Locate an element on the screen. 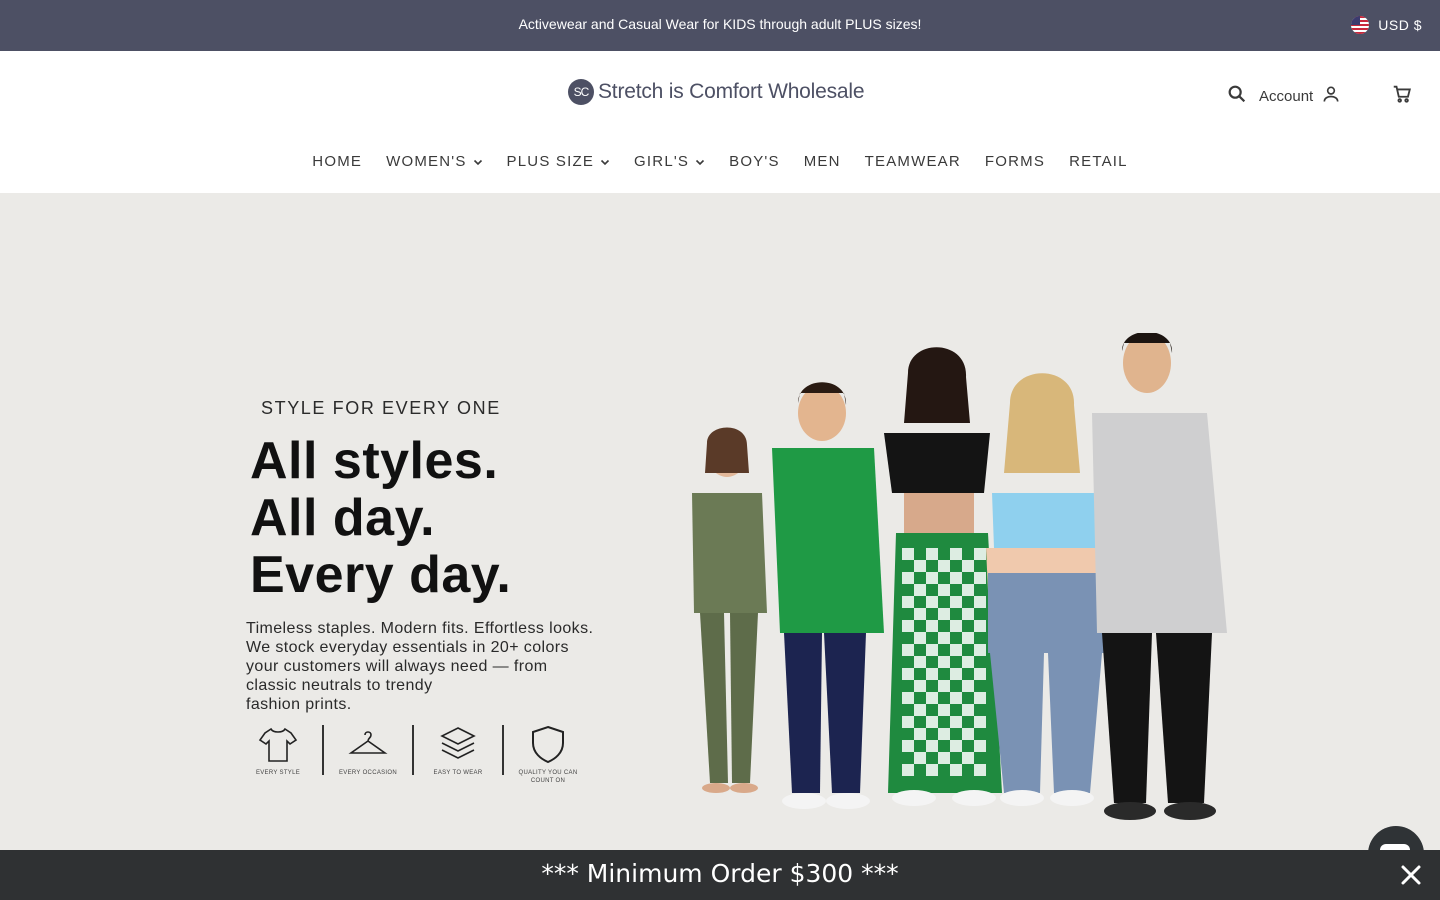 This screenshot has width=1440, height=900. feature-label: QUALITY YOU CAN COUNT ON is located at coordinates (548, 777).